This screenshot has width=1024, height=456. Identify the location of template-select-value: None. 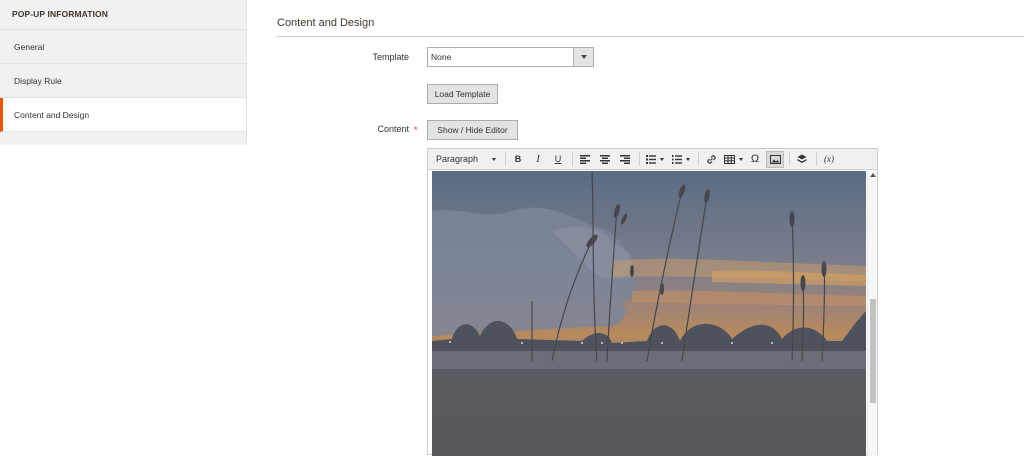
(441, 57).